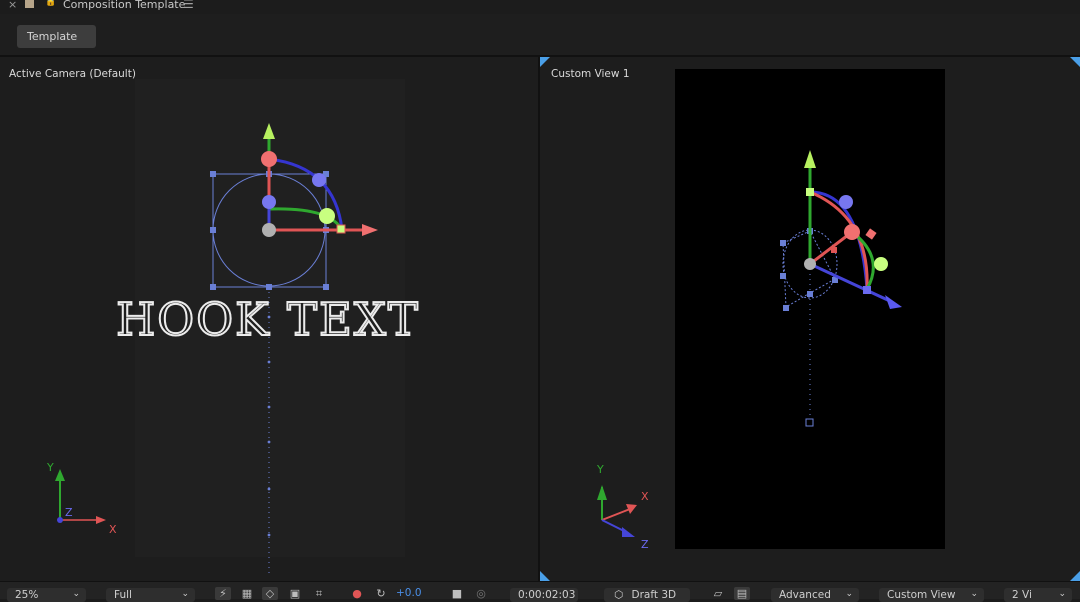  What do you see at coordinates (718, 593) in the screenshot?
I see `3d-ground-plane-icon: ▱` at bounding box center [718, 593].